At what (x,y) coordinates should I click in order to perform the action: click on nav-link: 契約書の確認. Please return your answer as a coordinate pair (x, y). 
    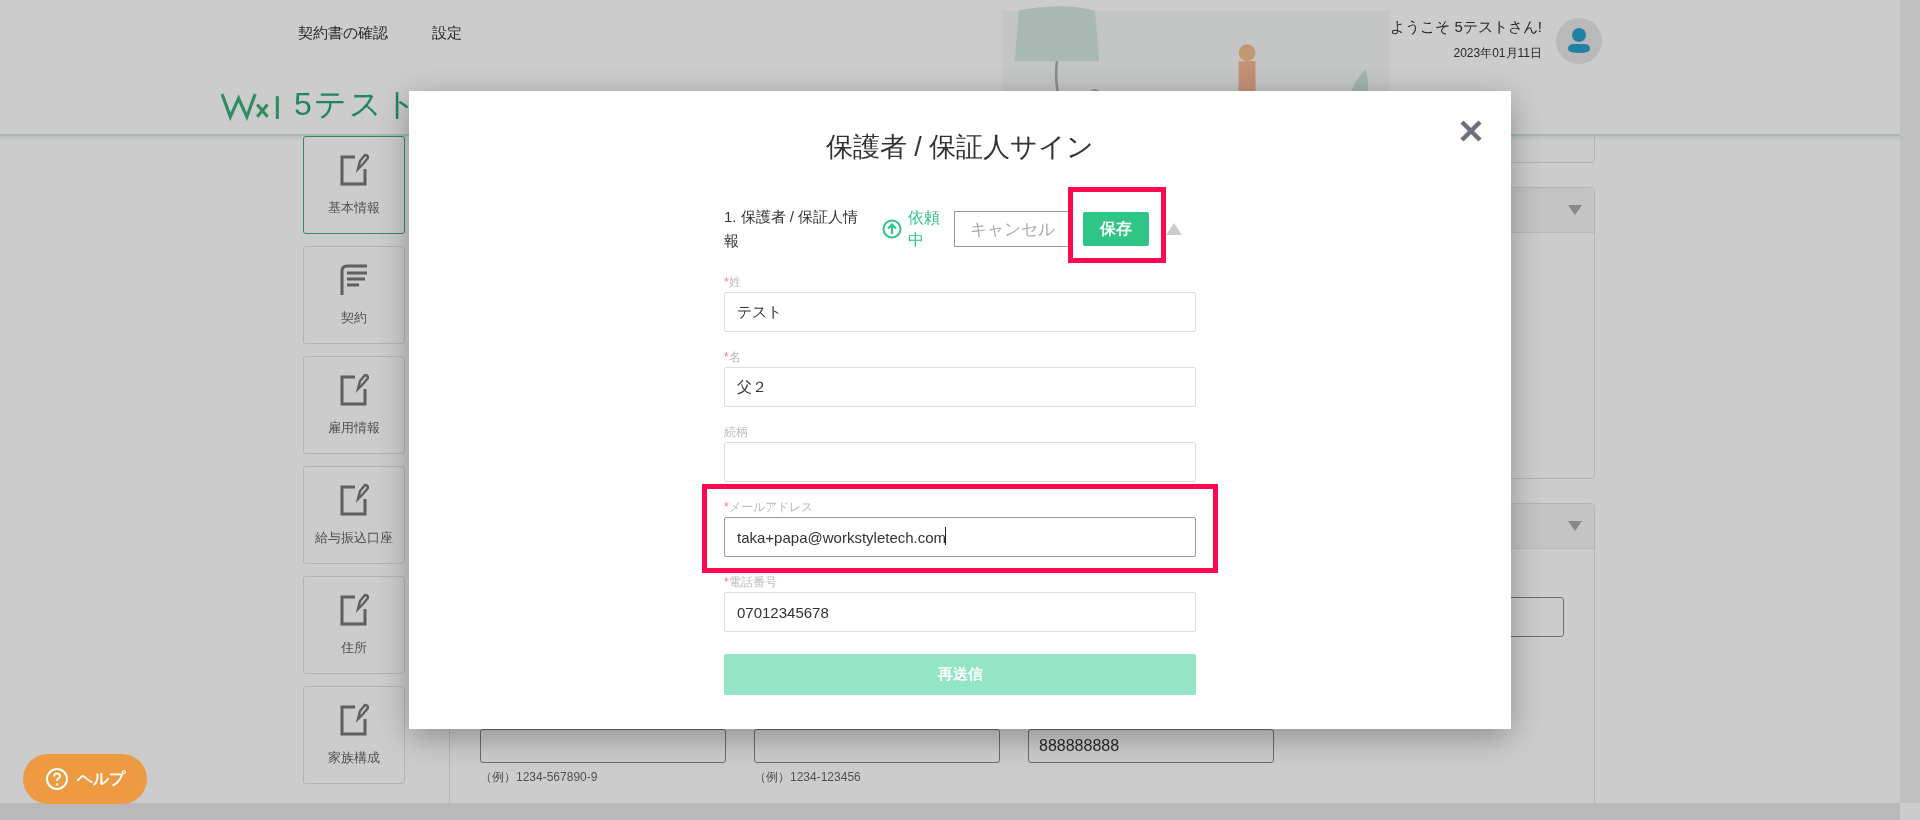
    Looking at the image, I should click on (343, 33).